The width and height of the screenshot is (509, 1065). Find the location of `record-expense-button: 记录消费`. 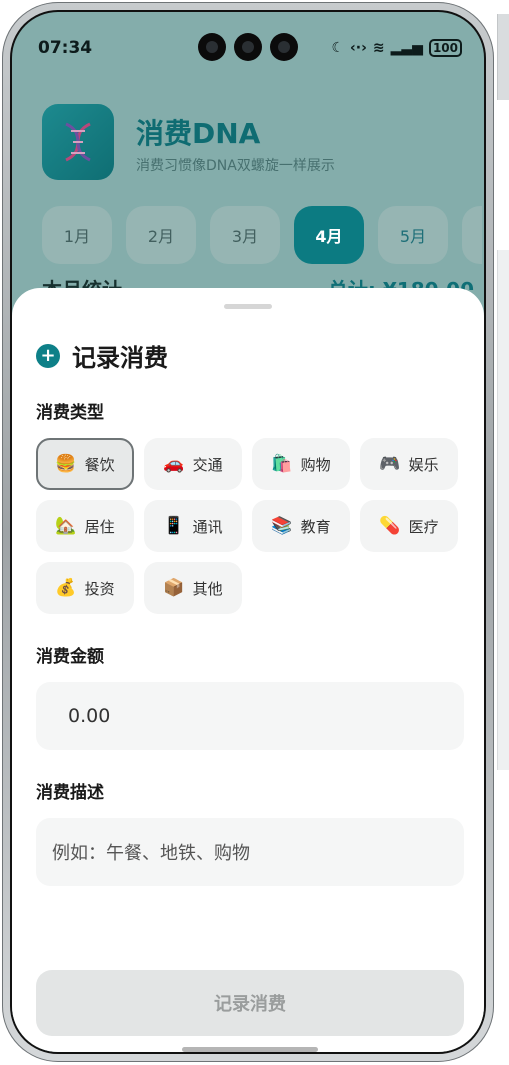

record-expense-button: 记录消费 is located at coordinates (250, 1003).